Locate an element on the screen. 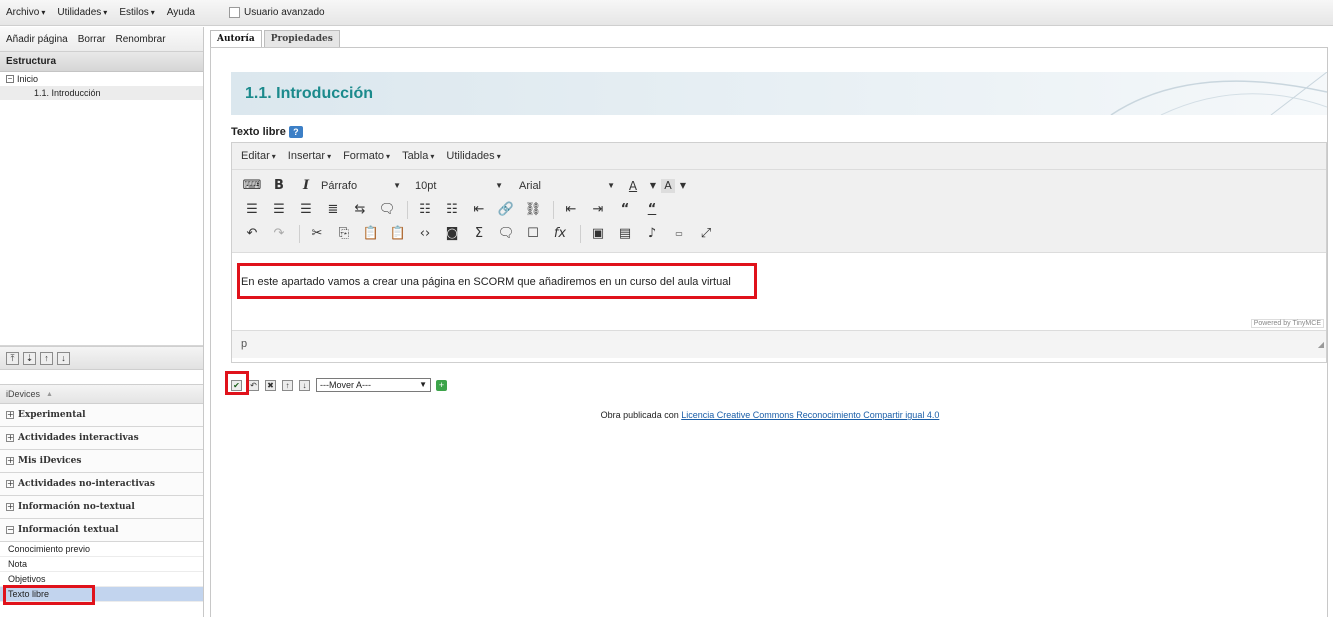 This screenshot has width=1333, height=617. font-size-select: 10pt ▼ is located at coordinates (459, 186).